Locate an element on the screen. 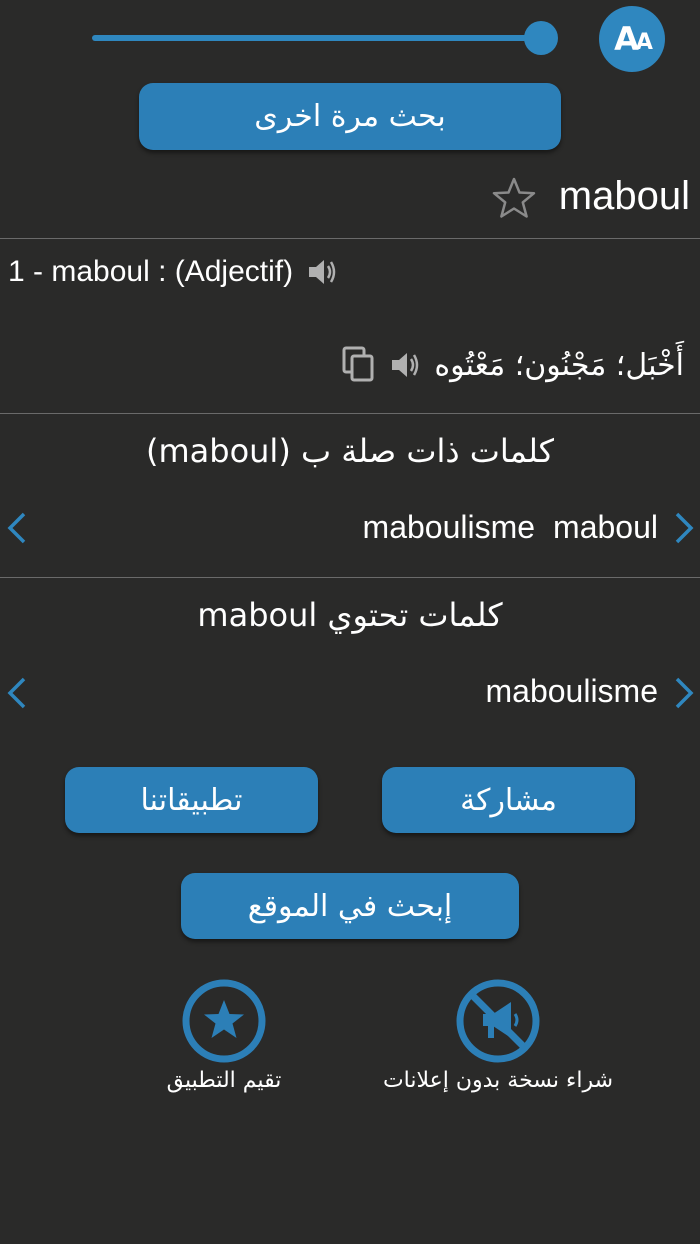  favorite-star-icon is located at coordinates (514, 198).